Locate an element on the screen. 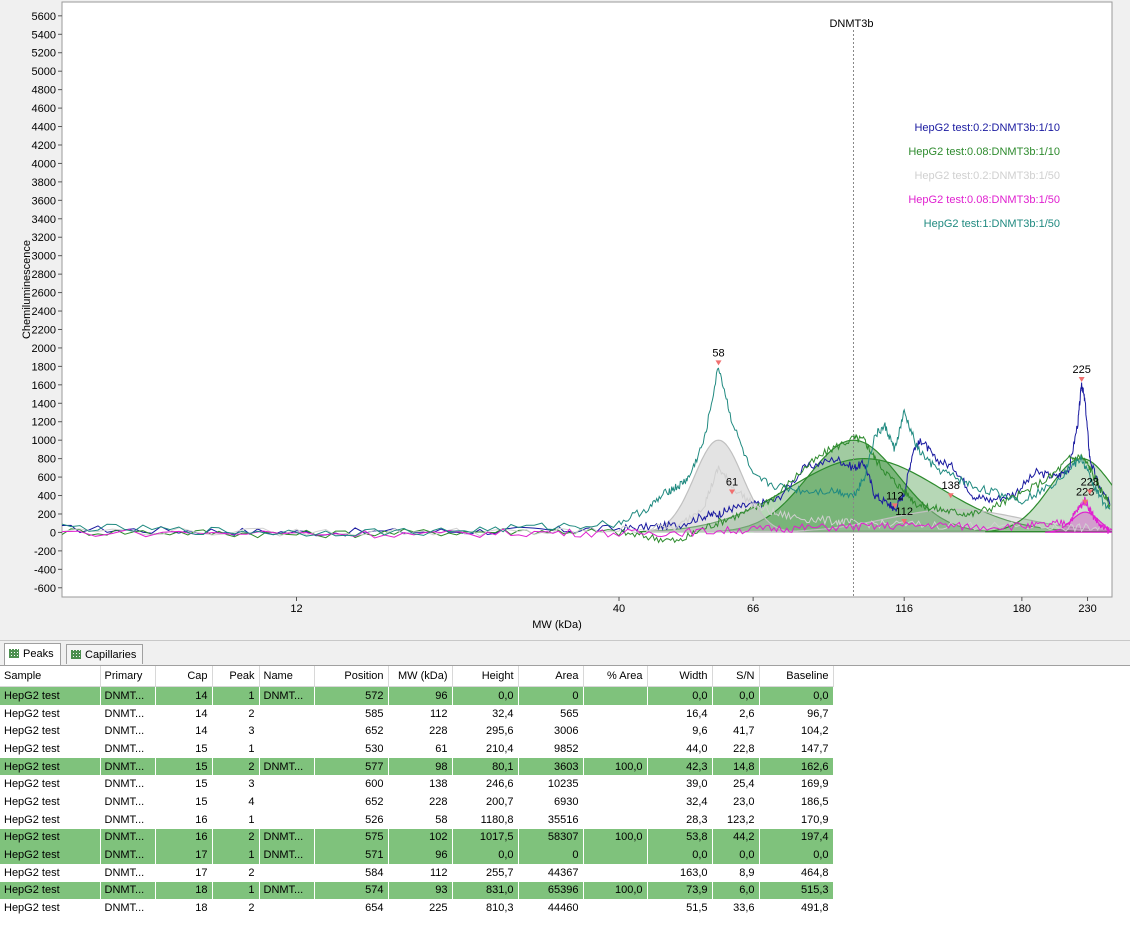 Image resolution: width=1130 pixels, height=926 pixels. y-tick-label: 2400 is located at coordinates (44, 312).